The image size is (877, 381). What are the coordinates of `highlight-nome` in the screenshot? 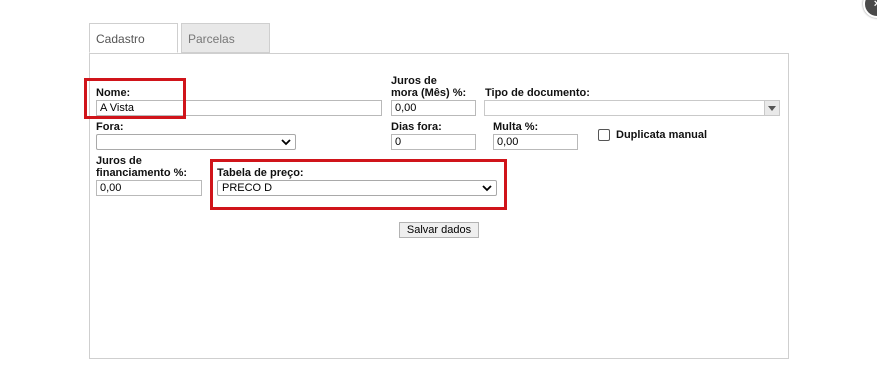 It's located at (135, 98).